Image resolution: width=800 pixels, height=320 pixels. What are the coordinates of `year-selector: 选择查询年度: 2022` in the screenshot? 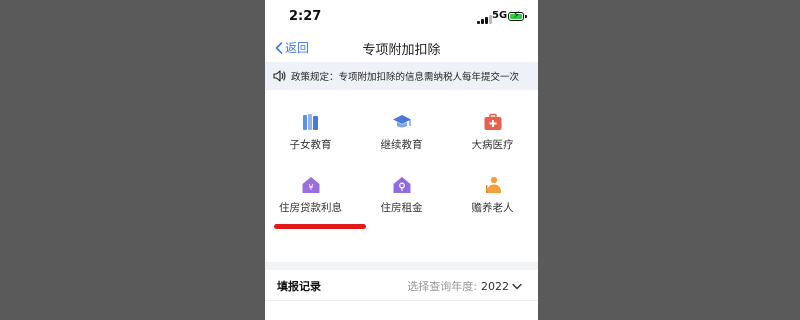 It's located at (464, 286).